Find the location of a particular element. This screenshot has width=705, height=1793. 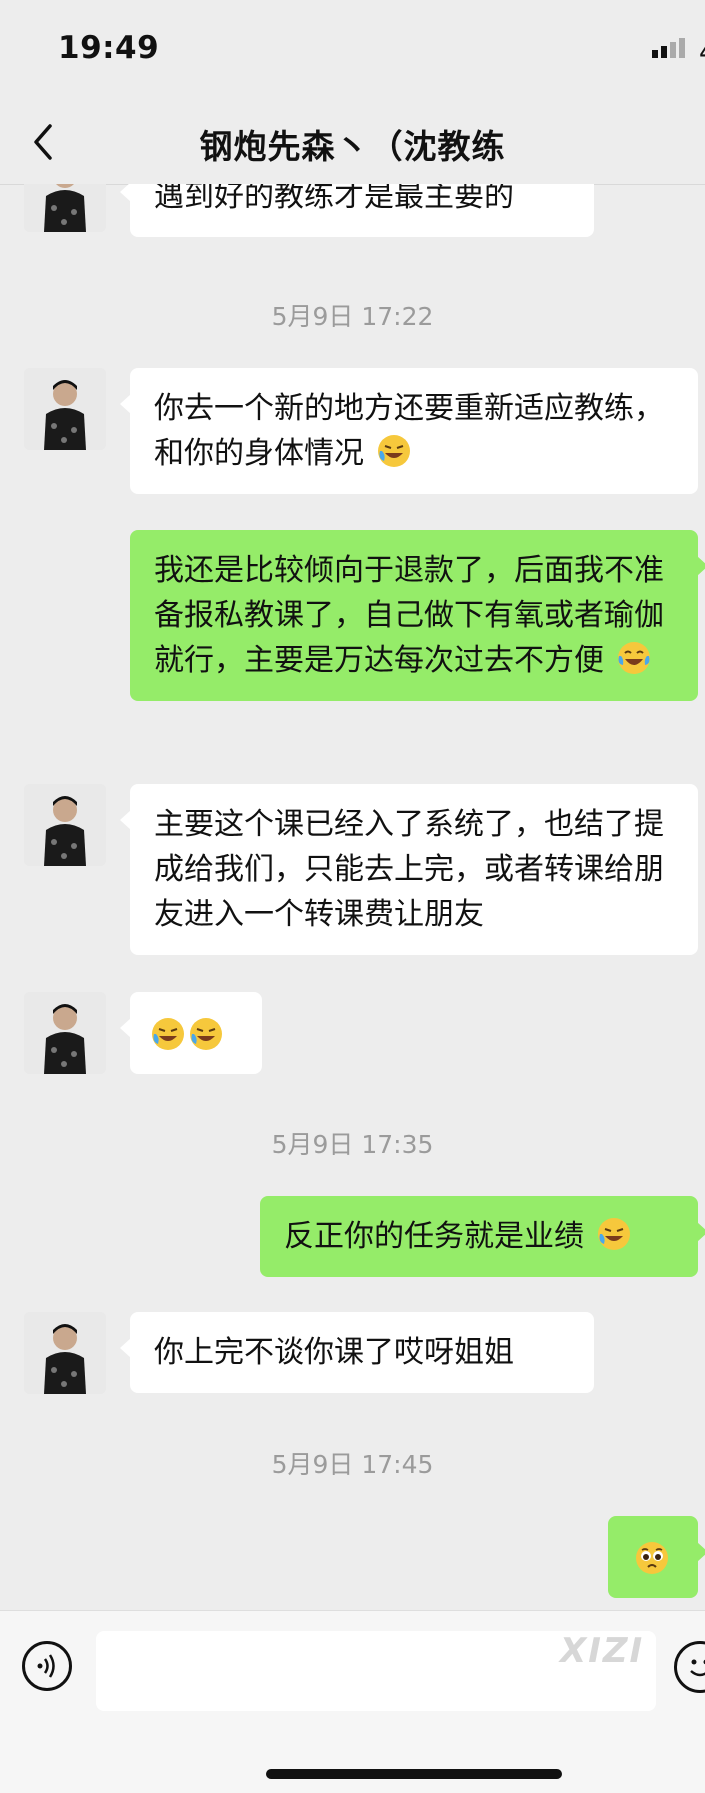

watermark-logo: XIZI is located at coordinates (602, 1651).